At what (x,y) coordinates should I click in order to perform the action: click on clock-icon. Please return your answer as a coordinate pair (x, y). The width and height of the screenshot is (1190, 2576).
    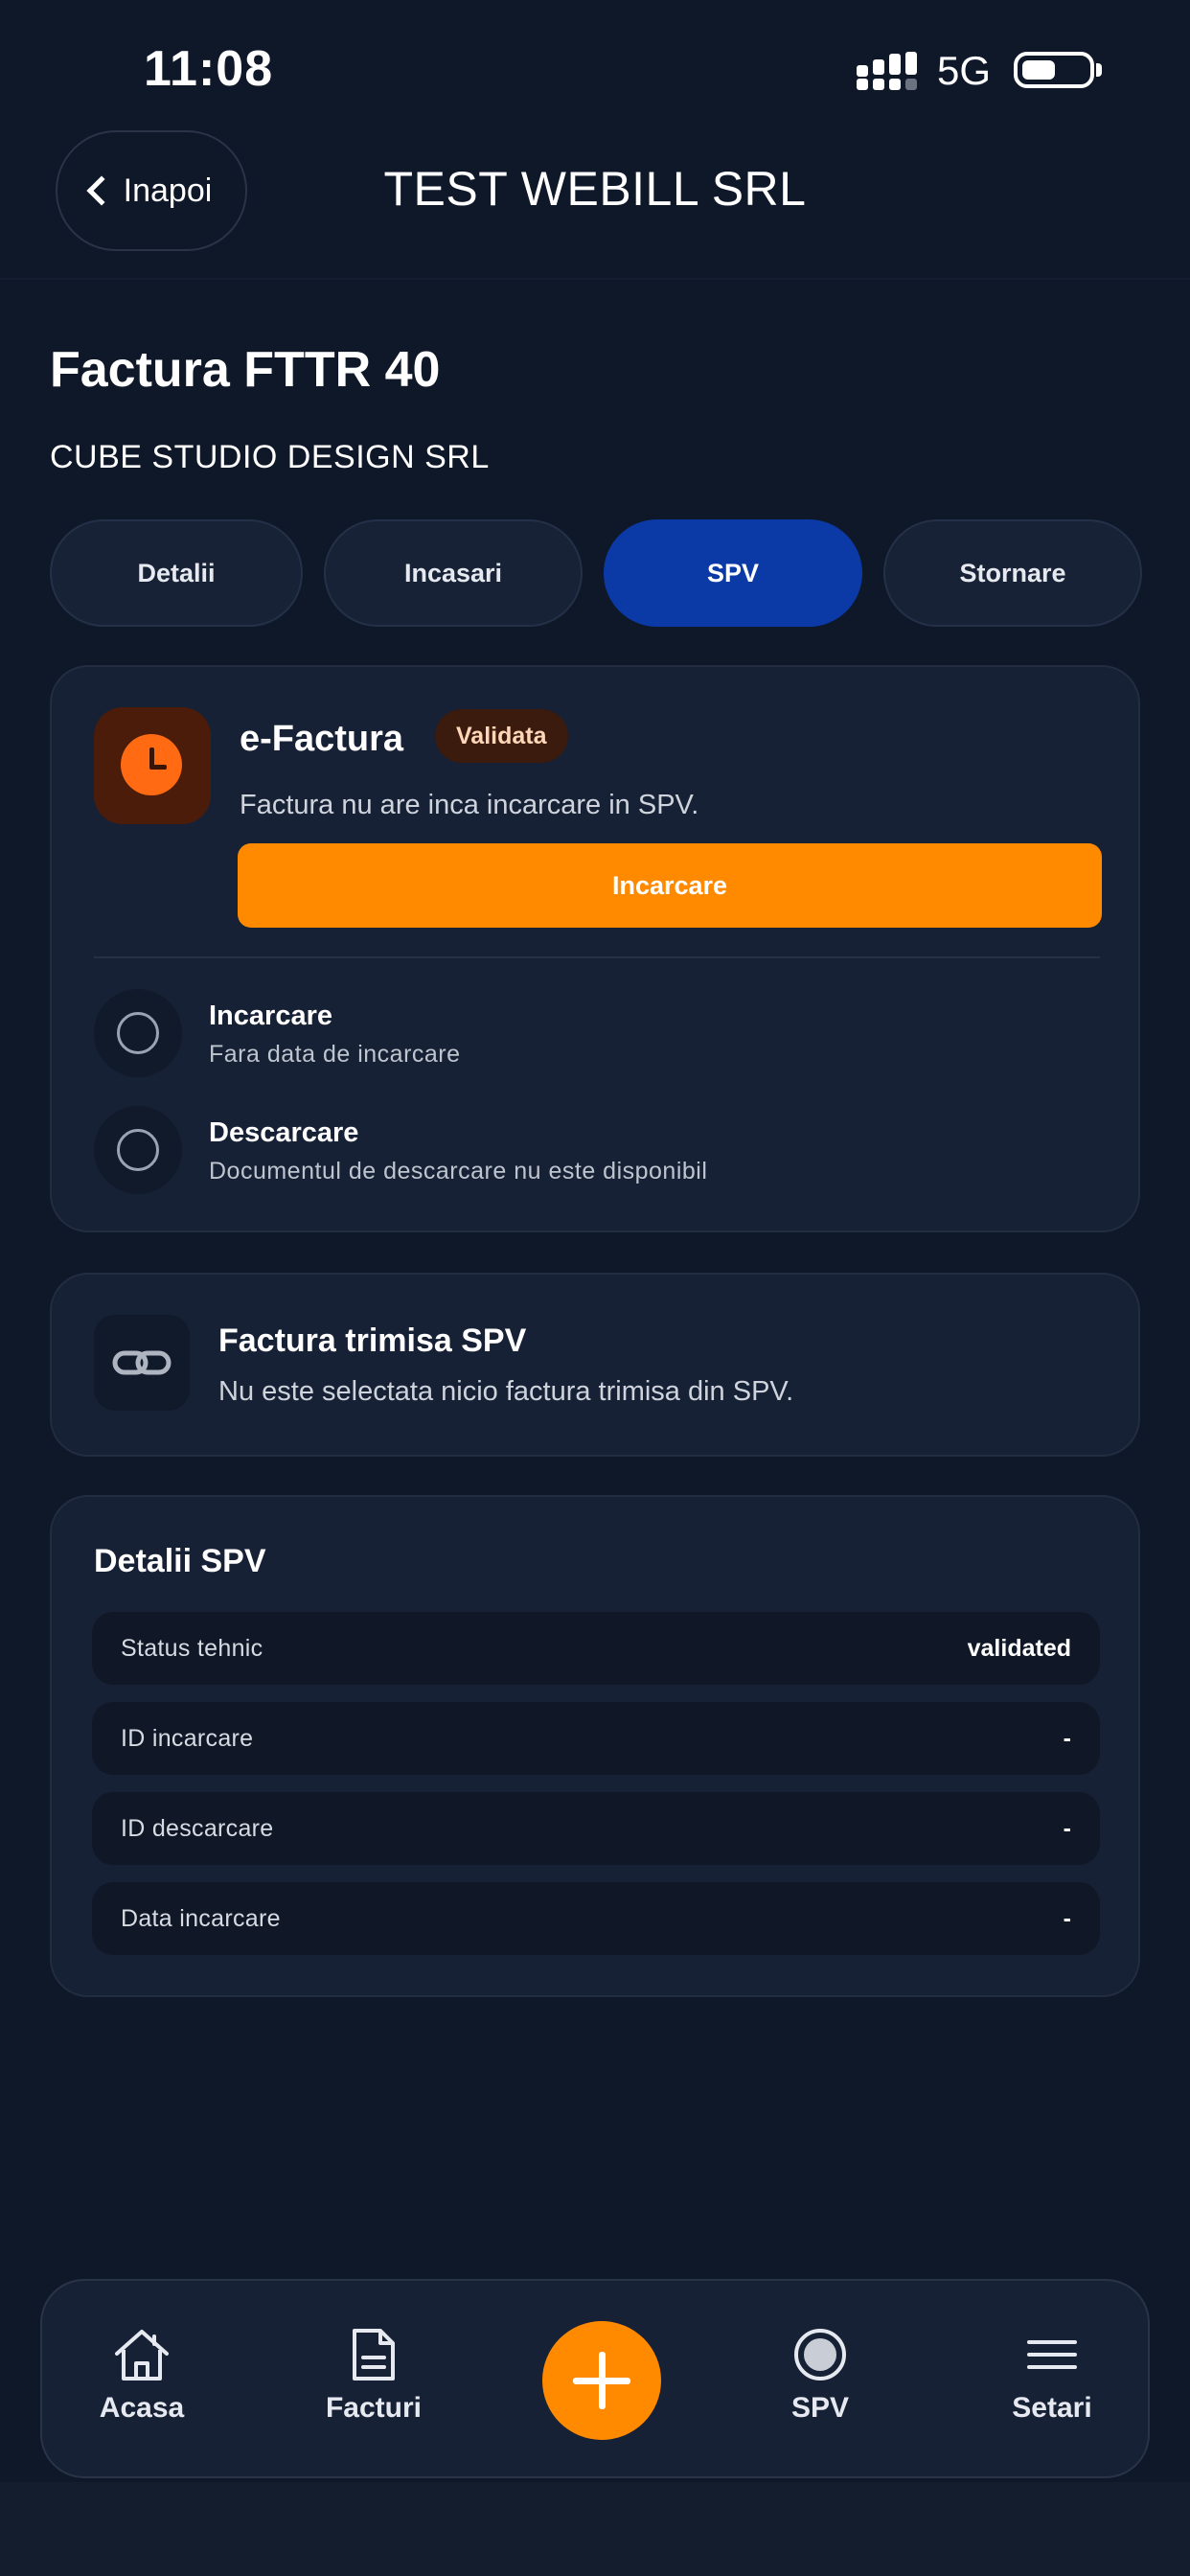
    Looking at the image, I should click on (152, 765).